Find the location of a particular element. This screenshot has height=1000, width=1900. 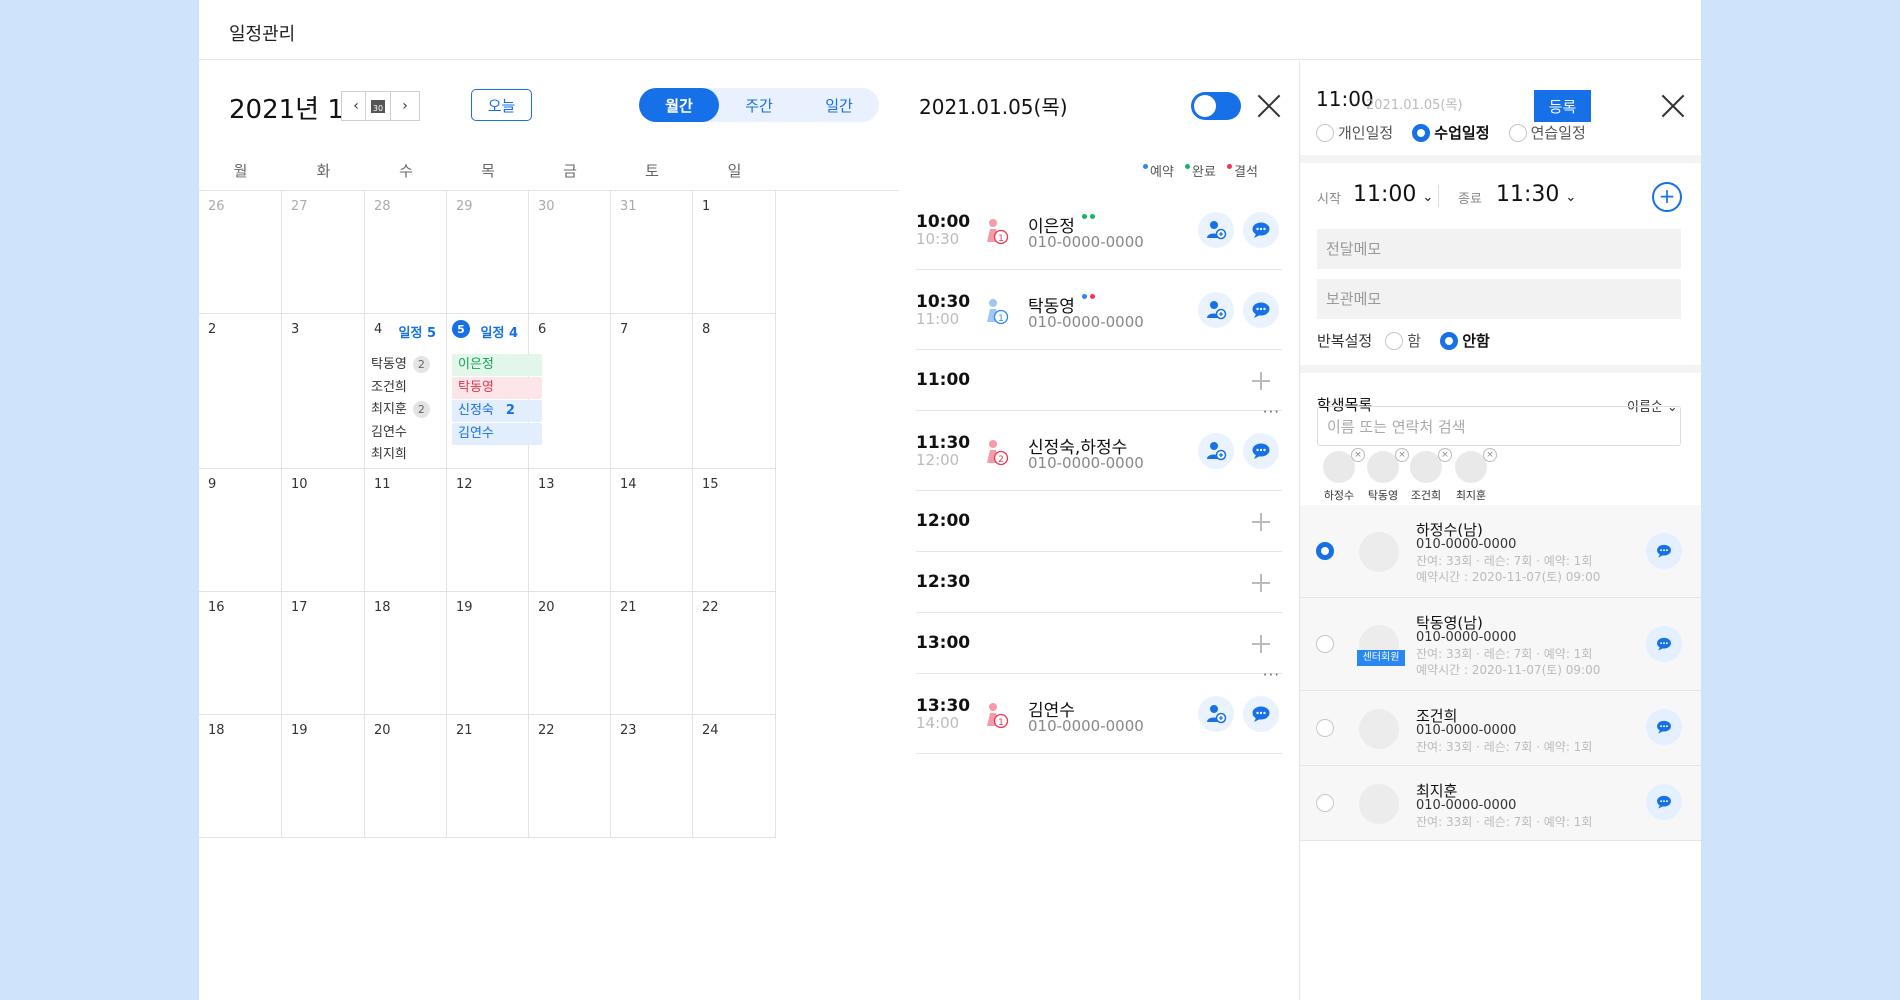

day-cell: 17 is located at coordinates (323, 653).